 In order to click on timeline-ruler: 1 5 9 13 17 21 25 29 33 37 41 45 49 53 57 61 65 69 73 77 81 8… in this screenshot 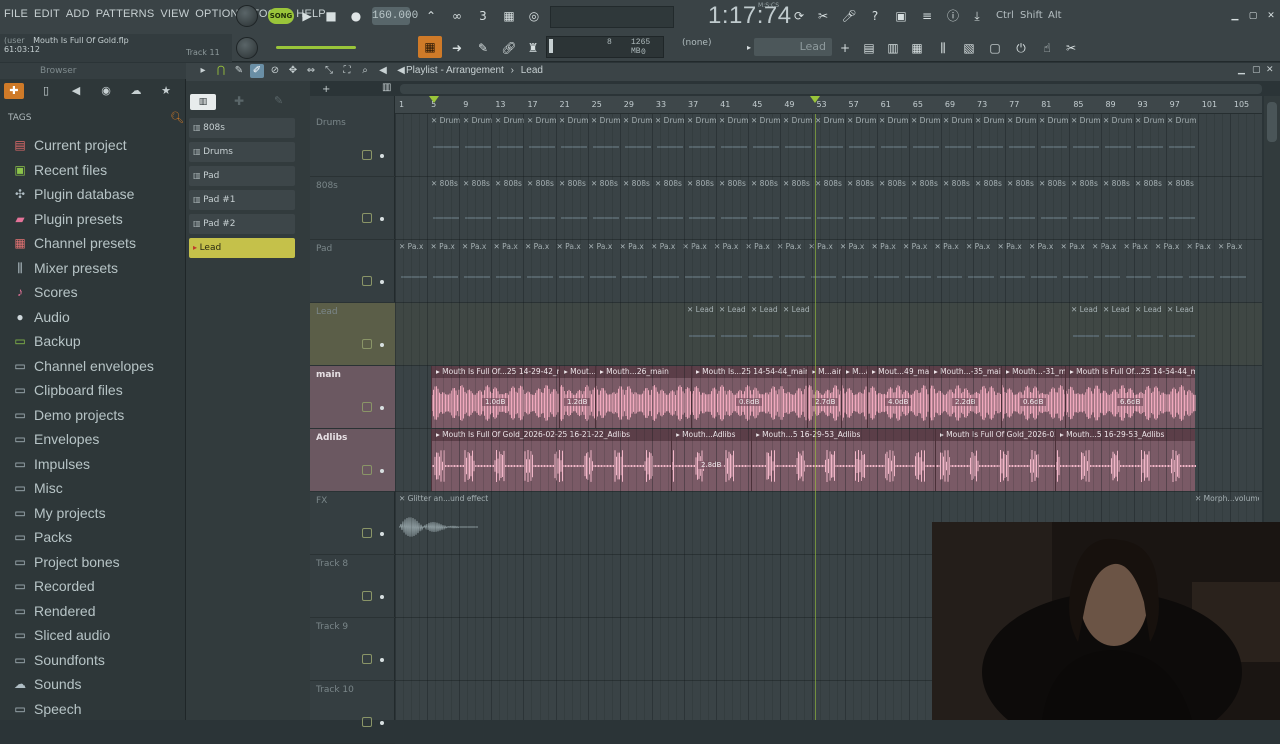, I will do `click(828, 105)`.